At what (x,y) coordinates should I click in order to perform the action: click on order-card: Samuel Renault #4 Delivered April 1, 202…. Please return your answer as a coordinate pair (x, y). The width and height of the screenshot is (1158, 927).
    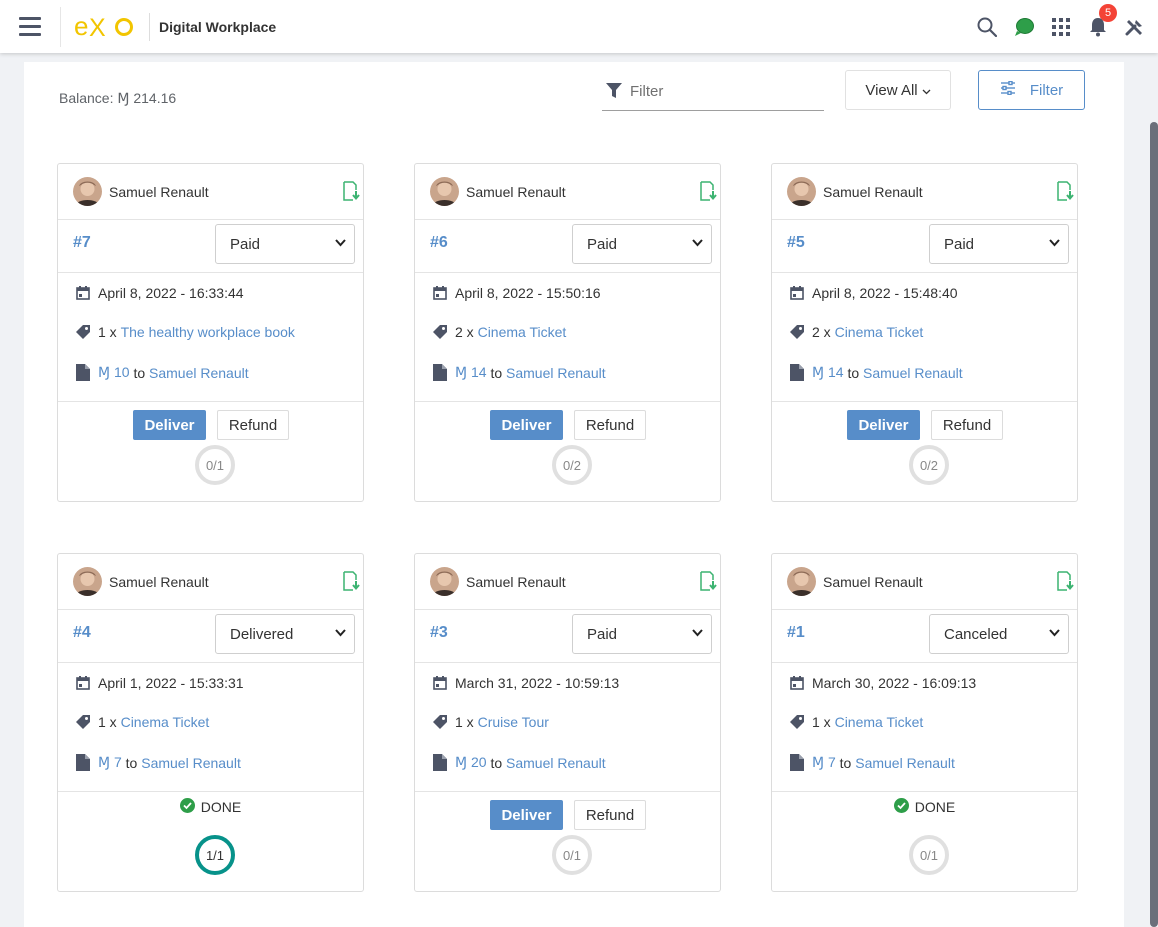
    Looking at the image, I should click on (210, 722).